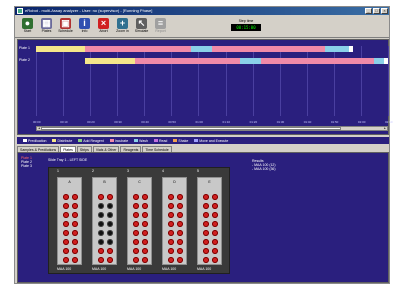 This screenshot has width=395, height=294. Describe the element at coordinates (26, 166) in the screenshot. I see `plate-list-item: Plate 3` at that location.